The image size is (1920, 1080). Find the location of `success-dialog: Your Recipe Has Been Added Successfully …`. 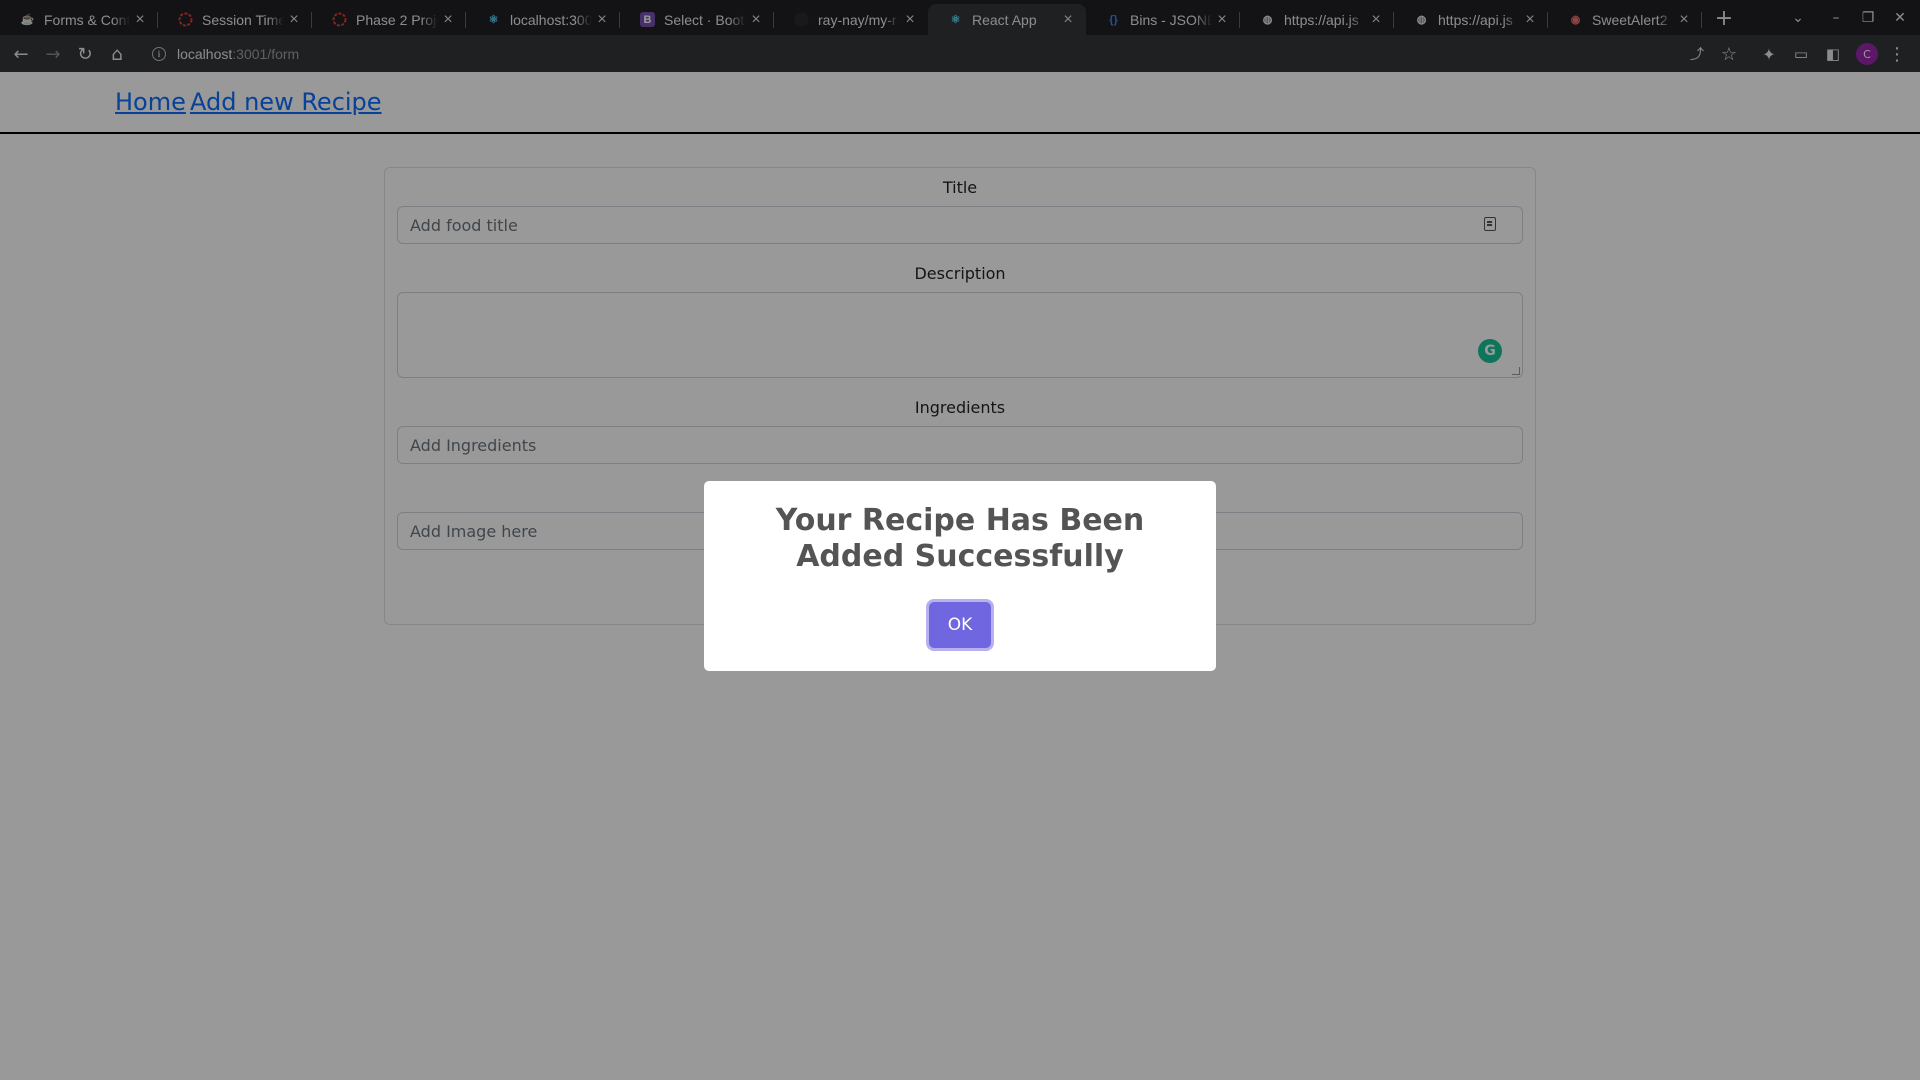

success-dialog: Your Recipe Has Been Added Successfully … is located at coordinates (960, 576).